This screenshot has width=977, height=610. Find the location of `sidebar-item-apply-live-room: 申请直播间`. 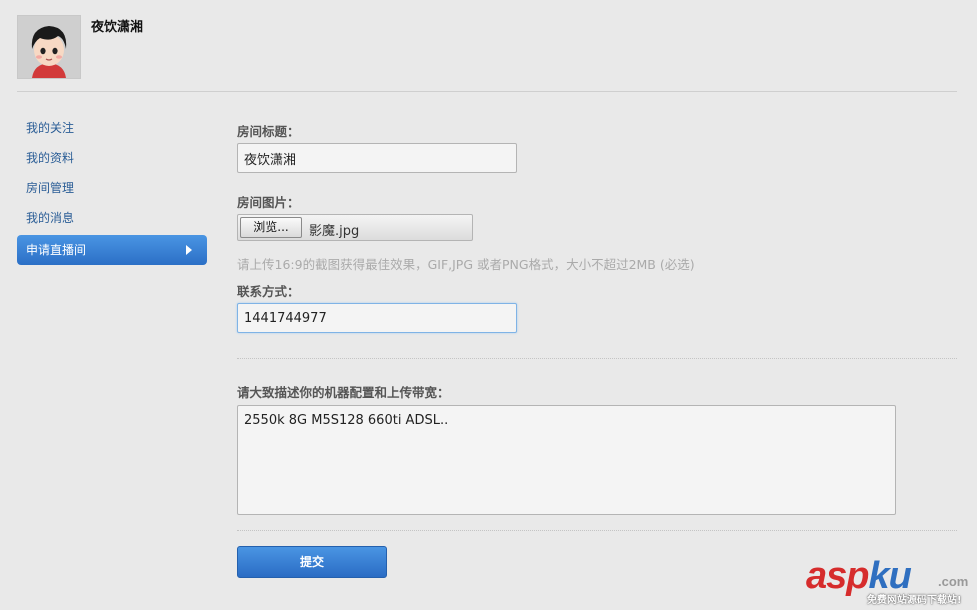

sidebar-item-apply-live-room: 申请直播间 is located at coordinates (112, 250).